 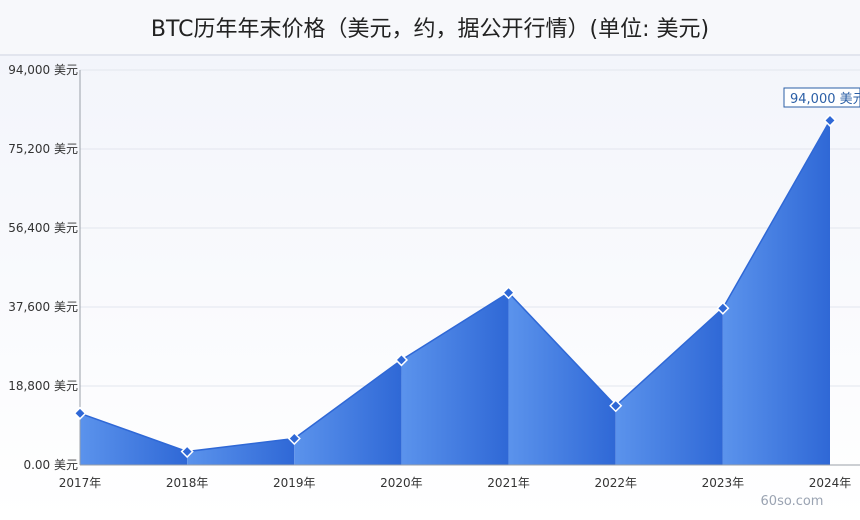 What do you see at coordinates (830, 483) in the screenshot?
I see `x-tick-label: 2024年` at bounding box center [830, 483].